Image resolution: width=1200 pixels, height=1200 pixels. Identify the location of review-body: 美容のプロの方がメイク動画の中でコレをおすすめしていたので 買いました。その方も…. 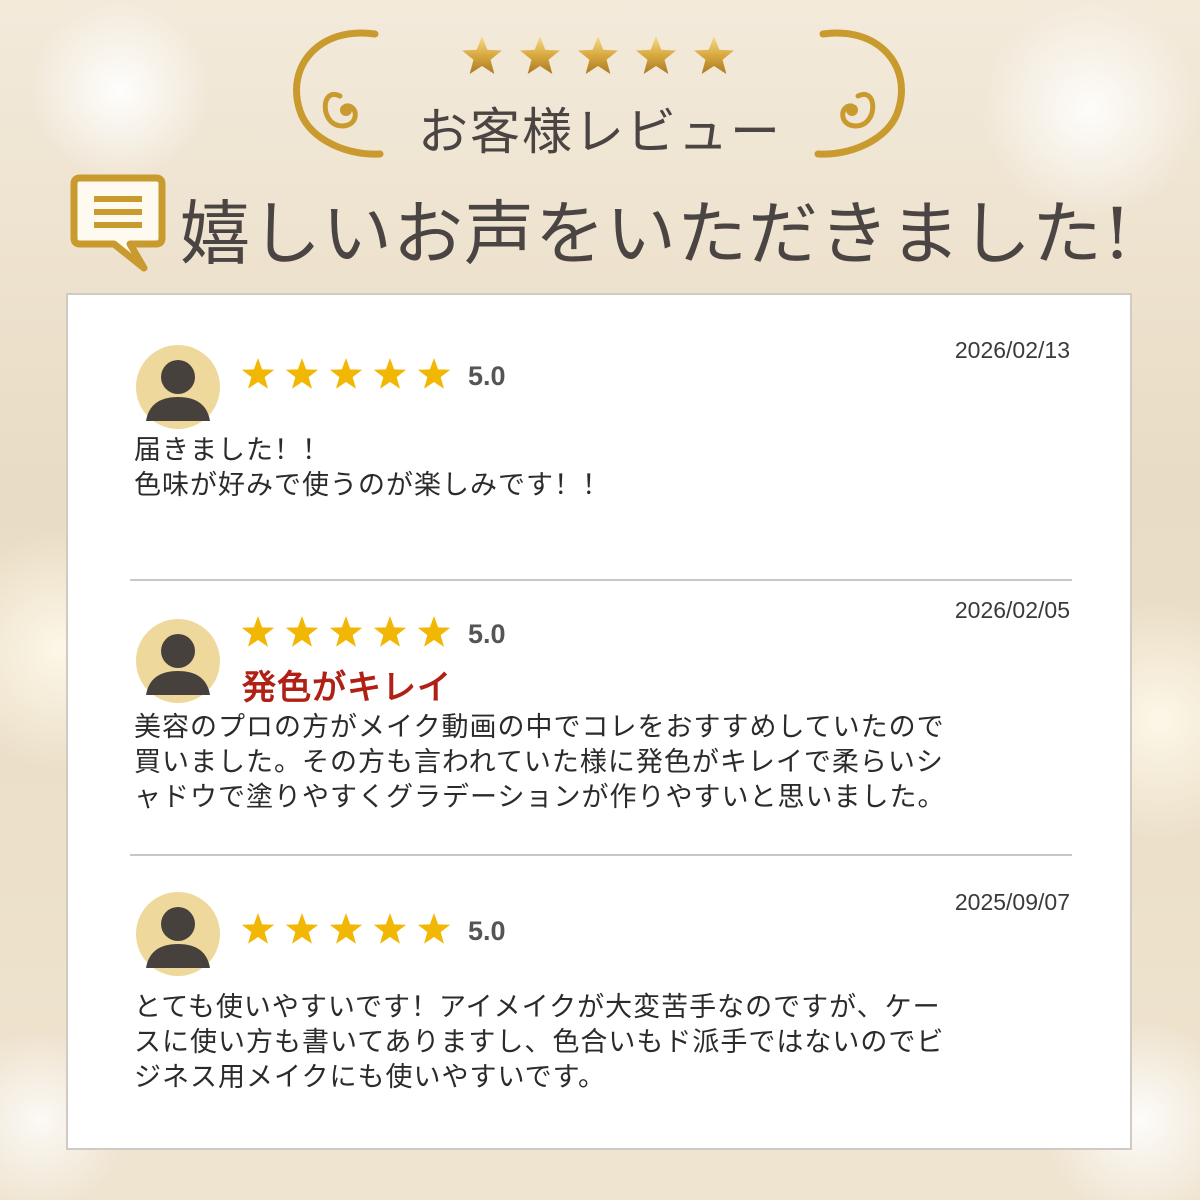
(540, 762).